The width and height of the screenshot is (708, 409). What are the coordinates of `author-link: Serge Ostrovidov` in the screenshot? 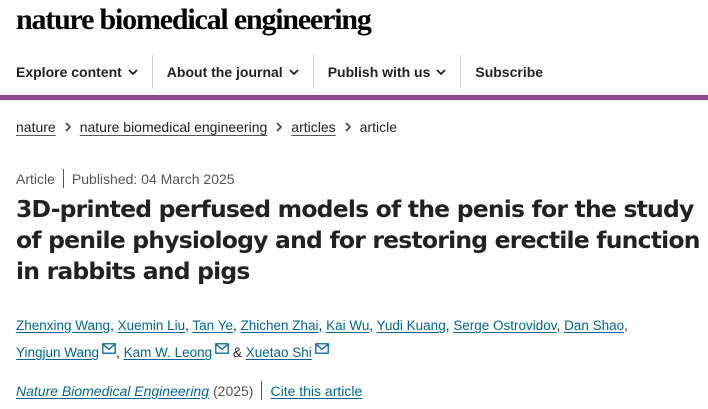 It's located at (504, 325).